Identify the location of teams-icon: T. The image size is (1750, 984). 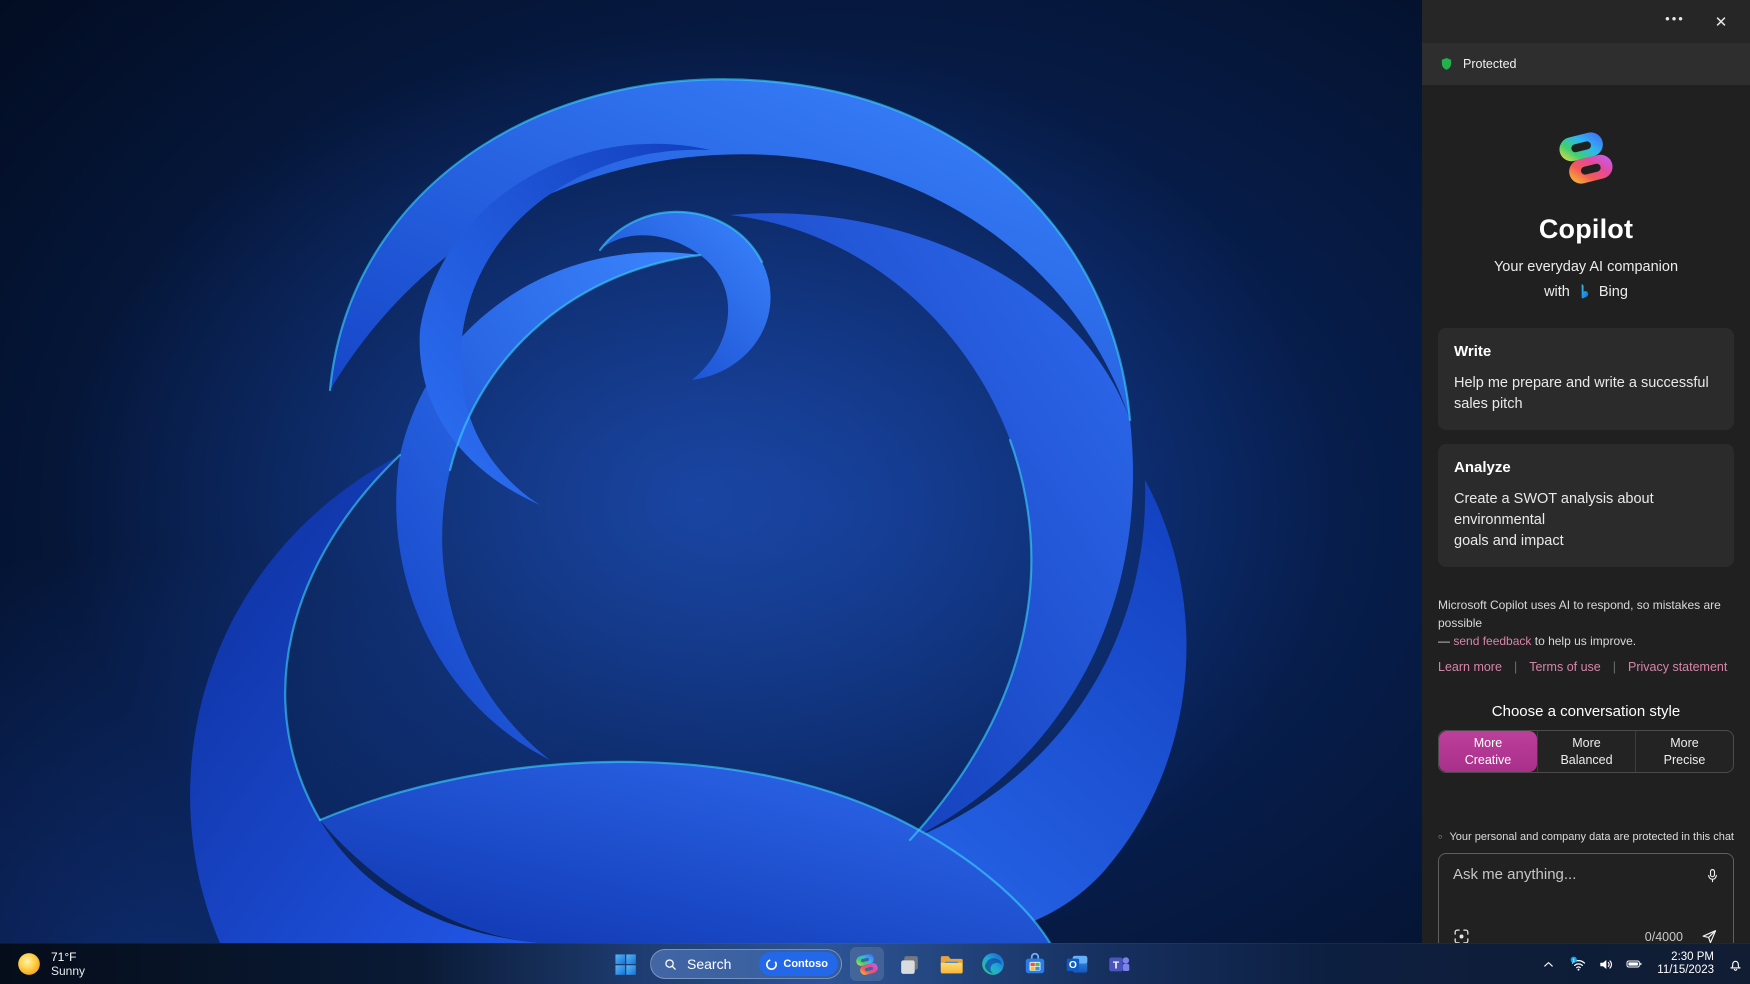
(1119, 964).